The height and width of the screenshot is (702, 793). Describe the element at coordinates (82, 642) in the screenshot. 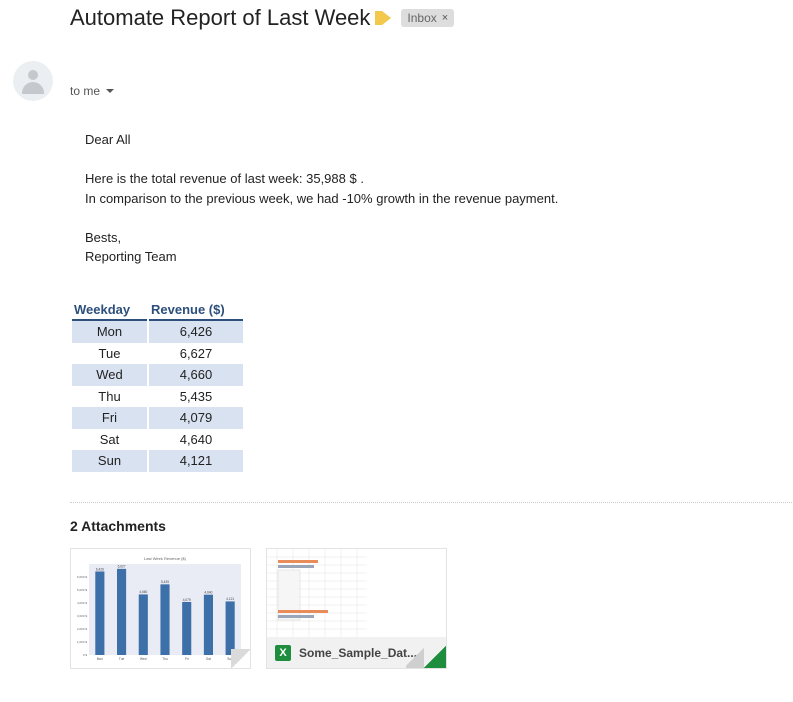

I see `y-tick-label: 1,000 $` at that location.